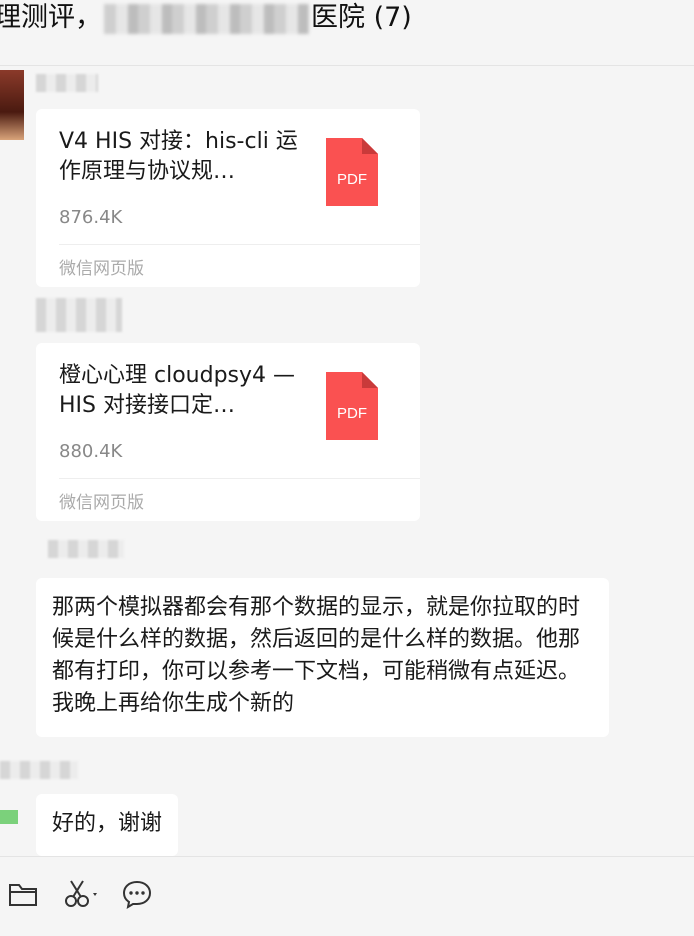  I want to click on scissors-icon, so click(82, 894).